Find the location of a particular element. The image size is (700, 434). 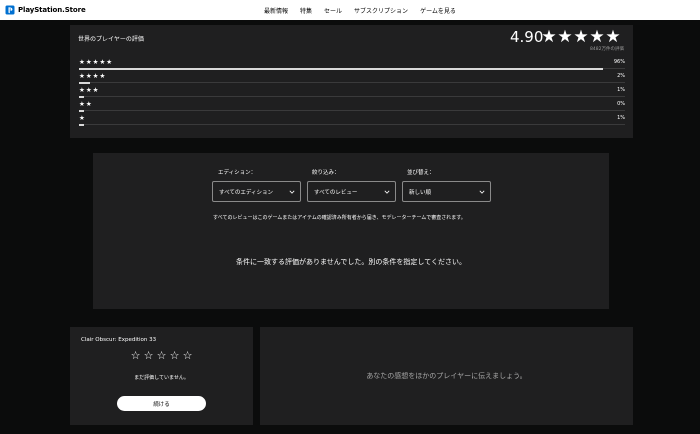

rating-row-3: ★★★ 1% is located at coordinates (352, 92).